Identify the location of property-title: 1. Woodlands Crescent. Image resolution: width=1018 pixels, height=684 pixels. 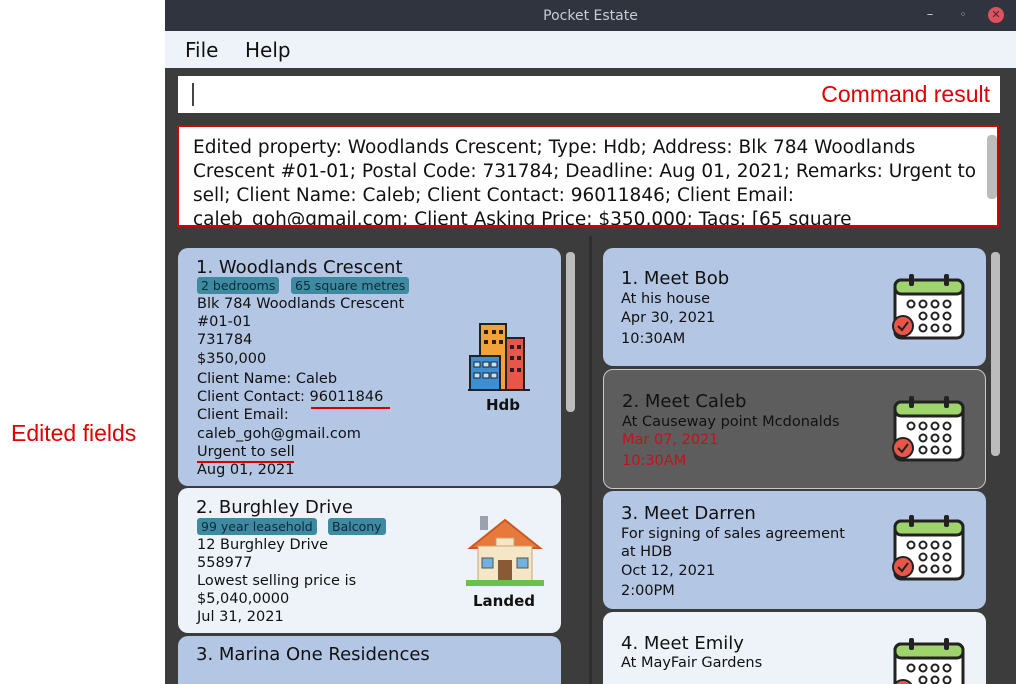
(299, 267).